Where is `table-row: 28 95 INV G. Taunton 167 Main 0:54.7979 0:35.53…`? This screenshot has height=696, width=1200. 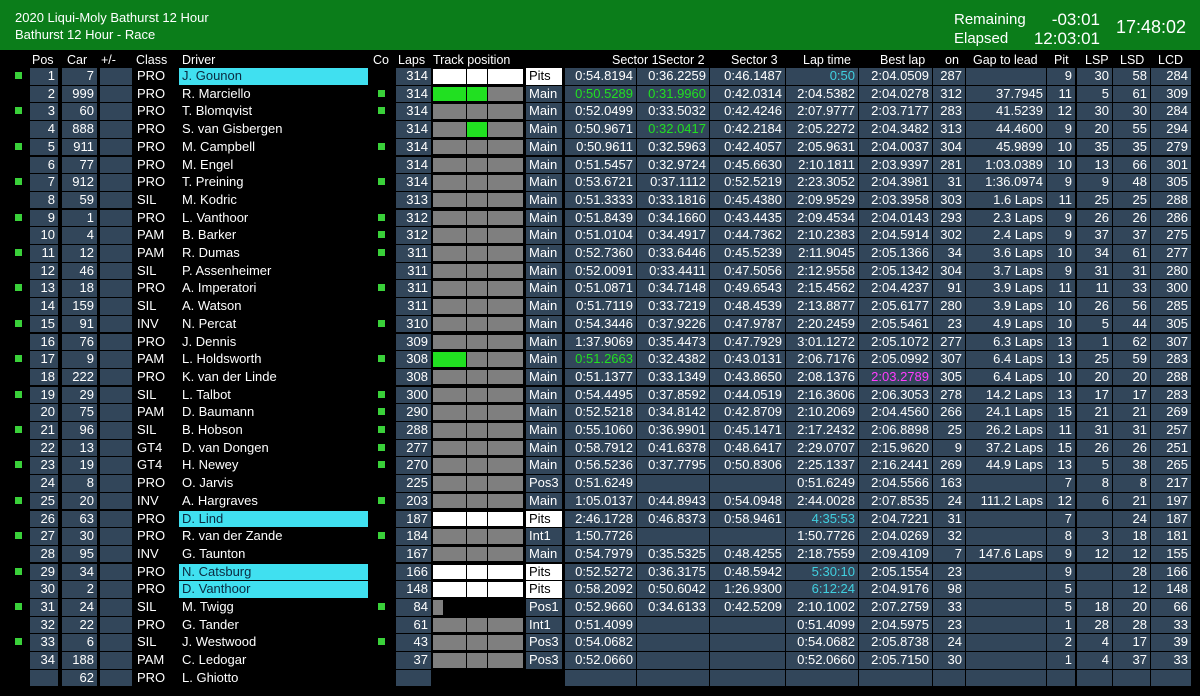 table-row: 28 95 INV G. Taunton 167 Main 0:54.7979 0:35.53… is located at coordinates (600, 554).